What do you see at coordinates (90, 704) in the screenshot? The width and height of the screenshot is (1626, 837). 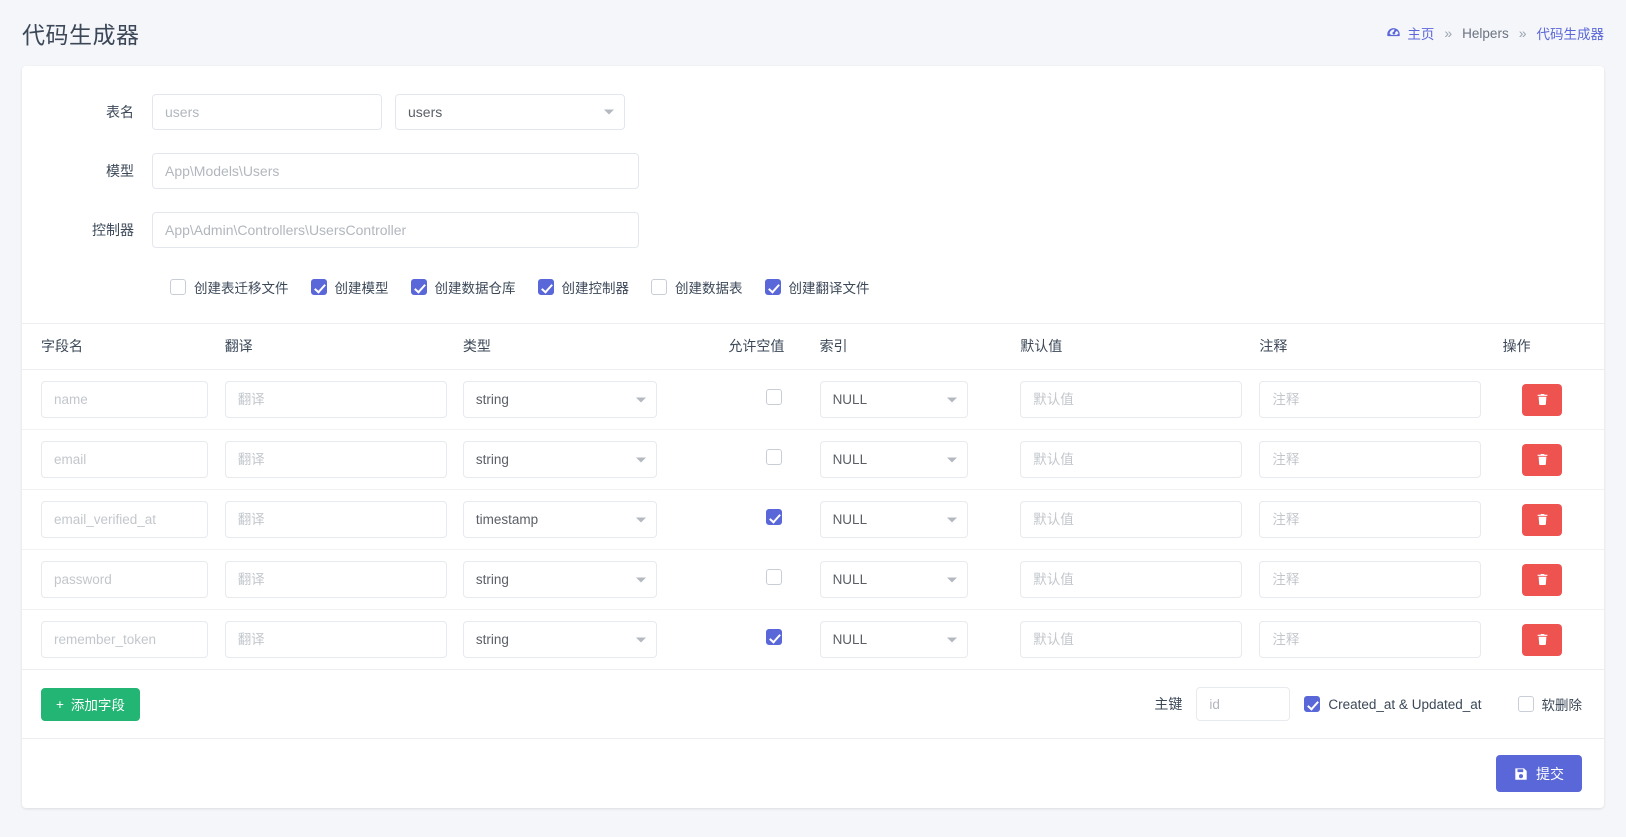 I see `add-field-button: + 添加字段` at bounding box center [90, 704].